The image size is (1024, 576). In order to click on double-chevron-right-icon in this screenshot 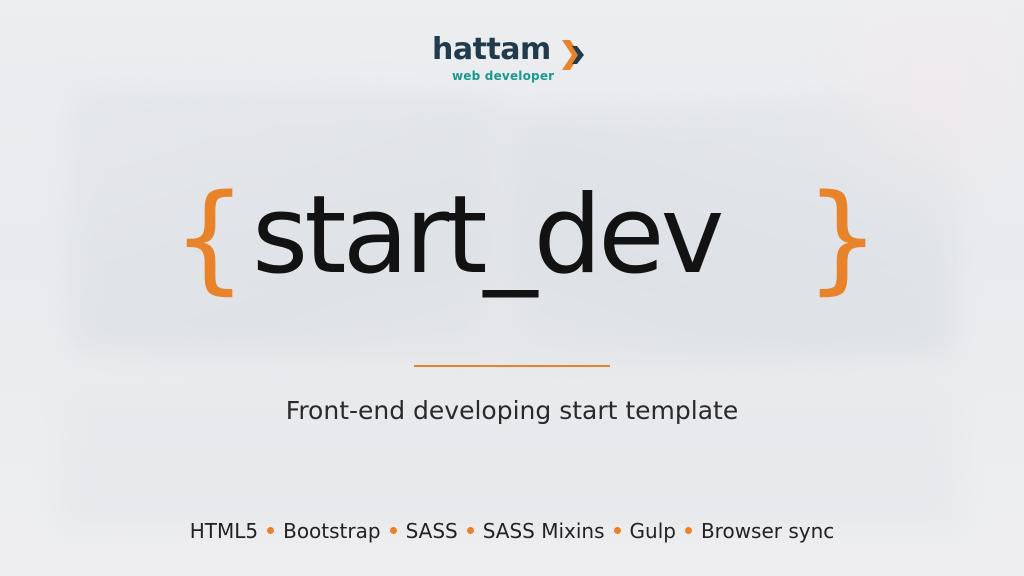, I will do `click(573, 55)`.